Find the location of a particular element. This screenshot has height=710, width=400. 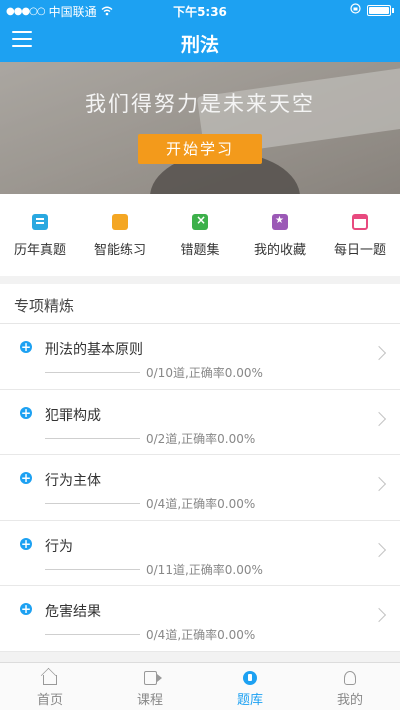

favorites-icon is located at coordinates (280, 222).